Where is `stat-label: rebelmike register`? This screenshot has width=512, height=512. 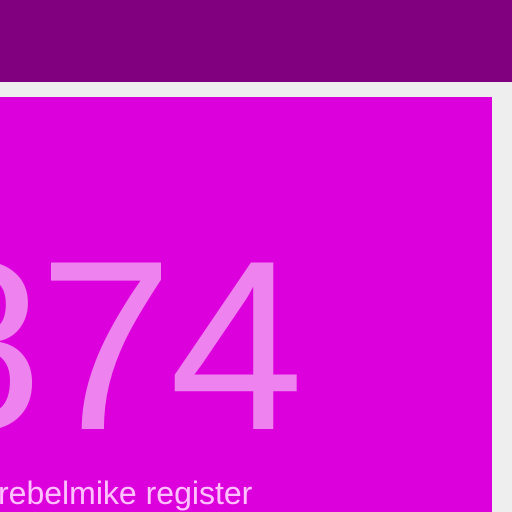 stat-label: rebelmike register is located at coordinates (126, 493).